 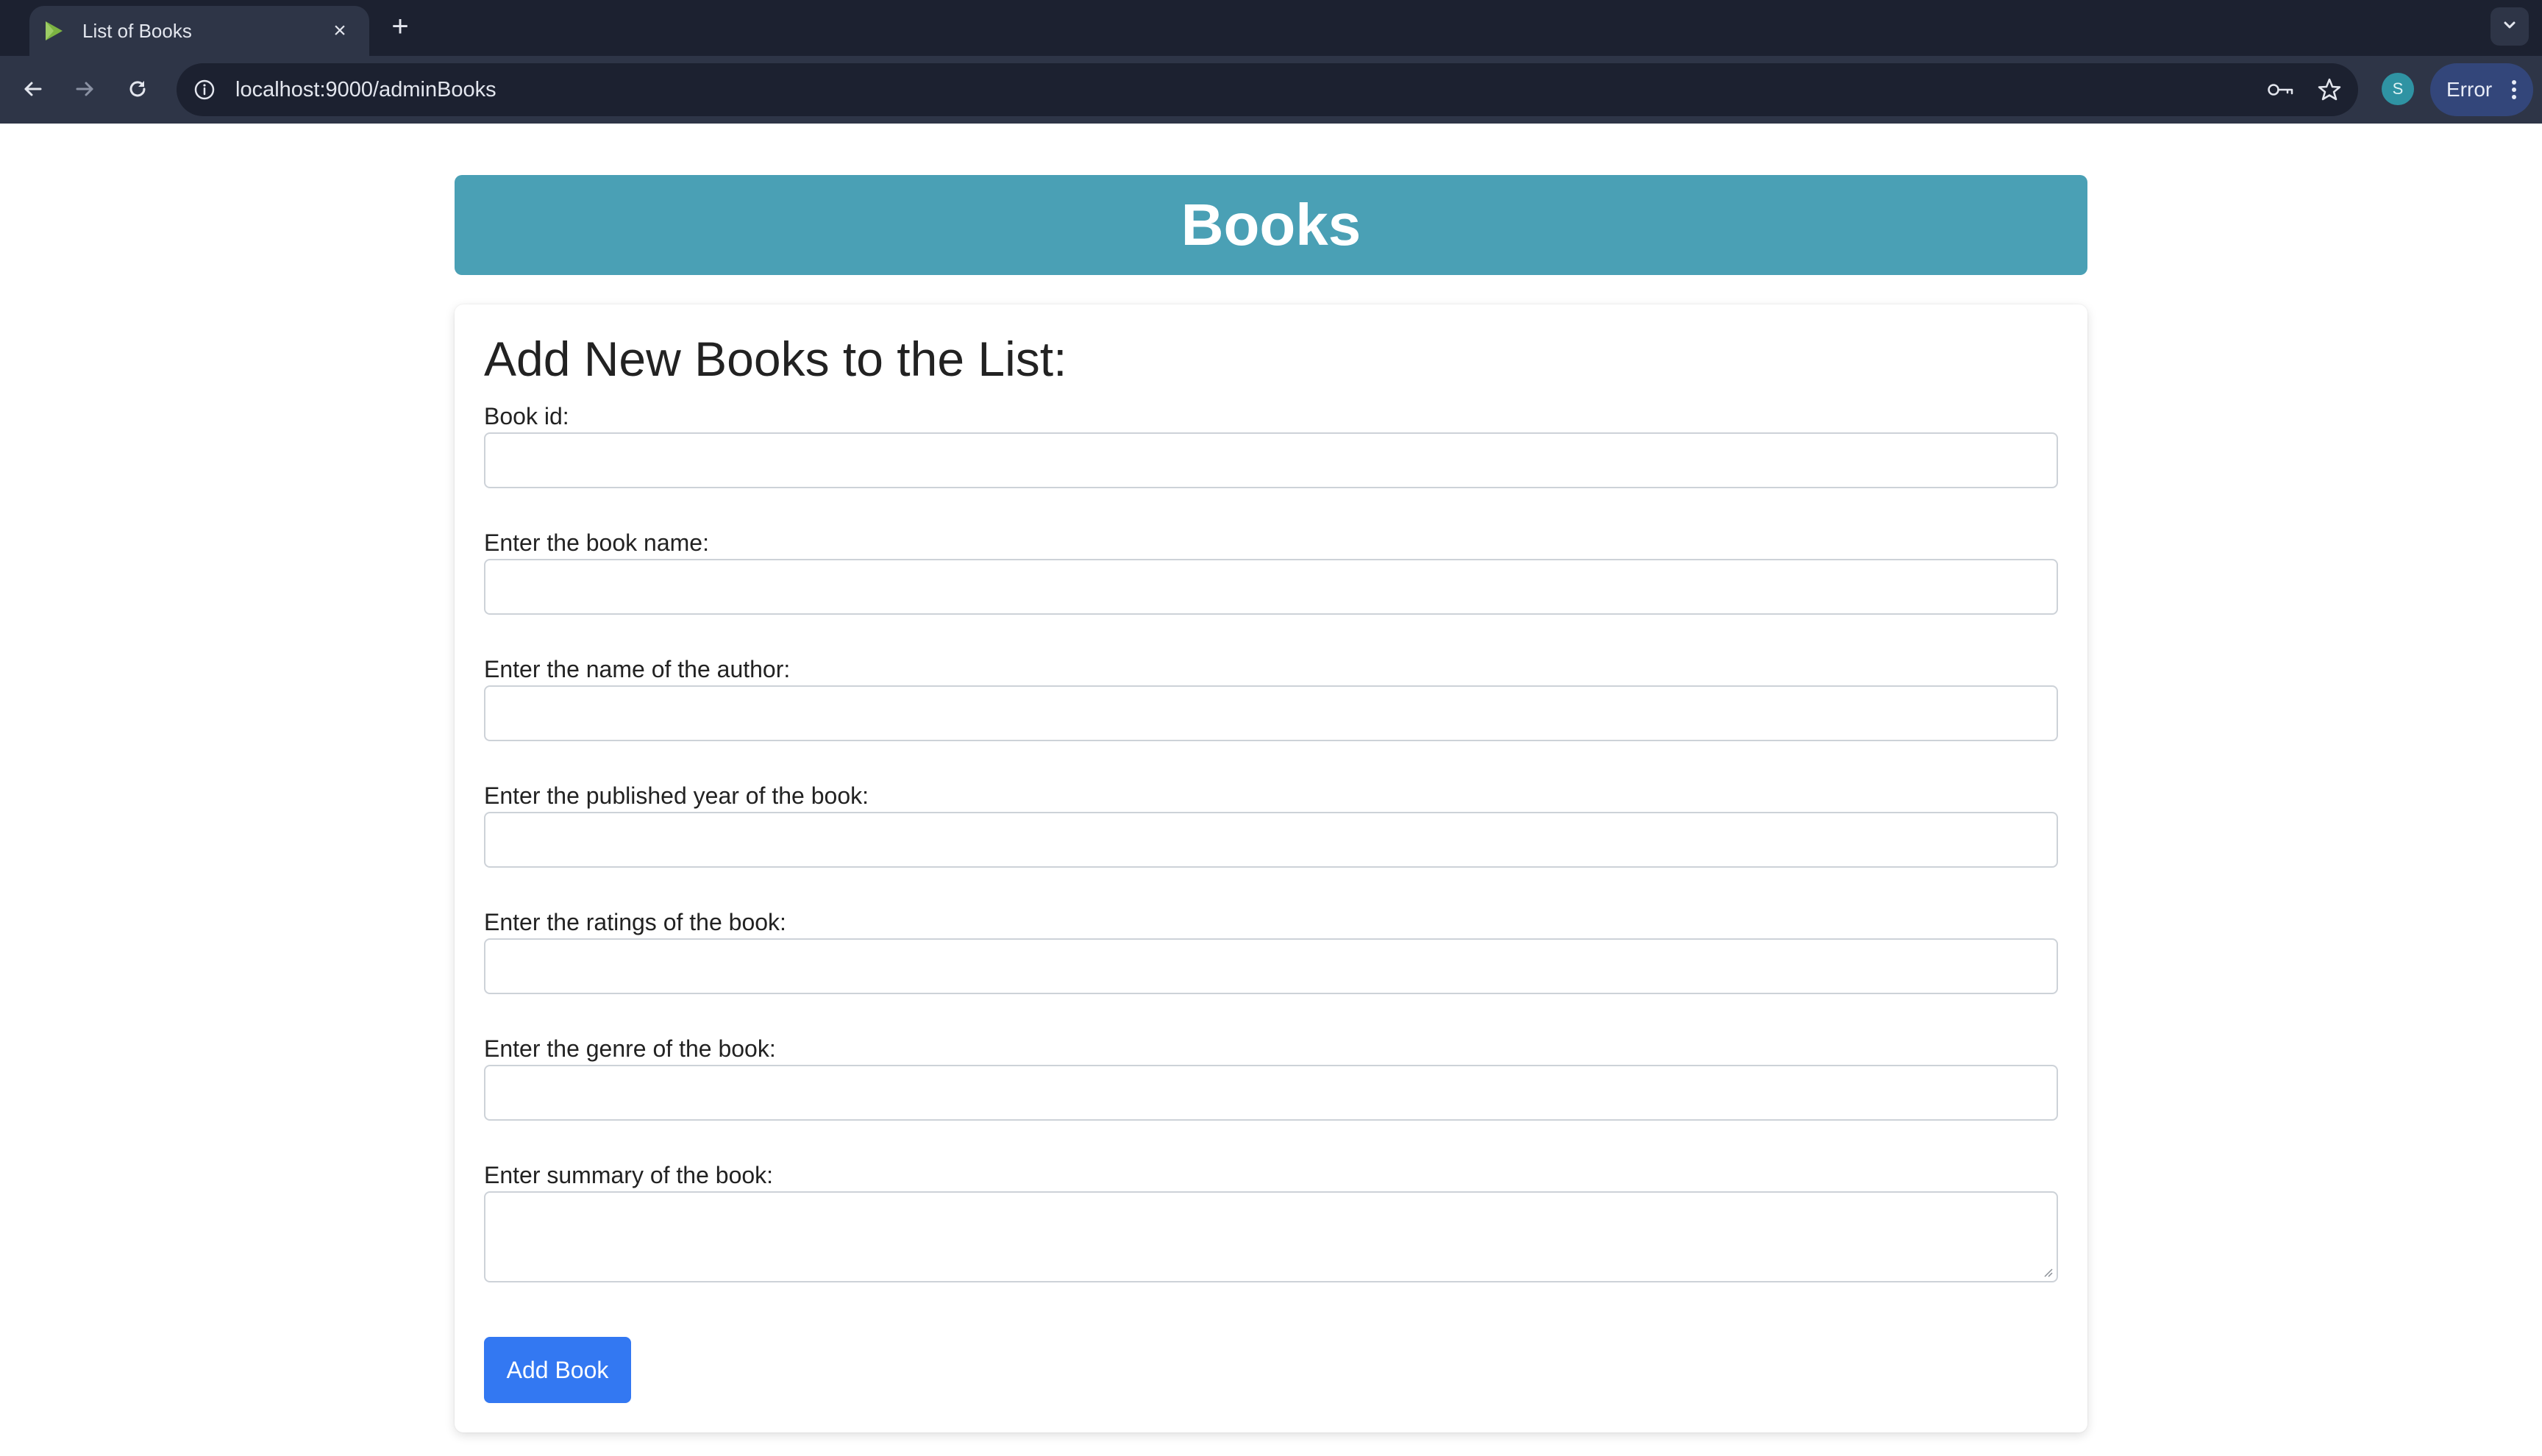 I want to click on kebab-menu-icon, so click(x=2514, y=90).